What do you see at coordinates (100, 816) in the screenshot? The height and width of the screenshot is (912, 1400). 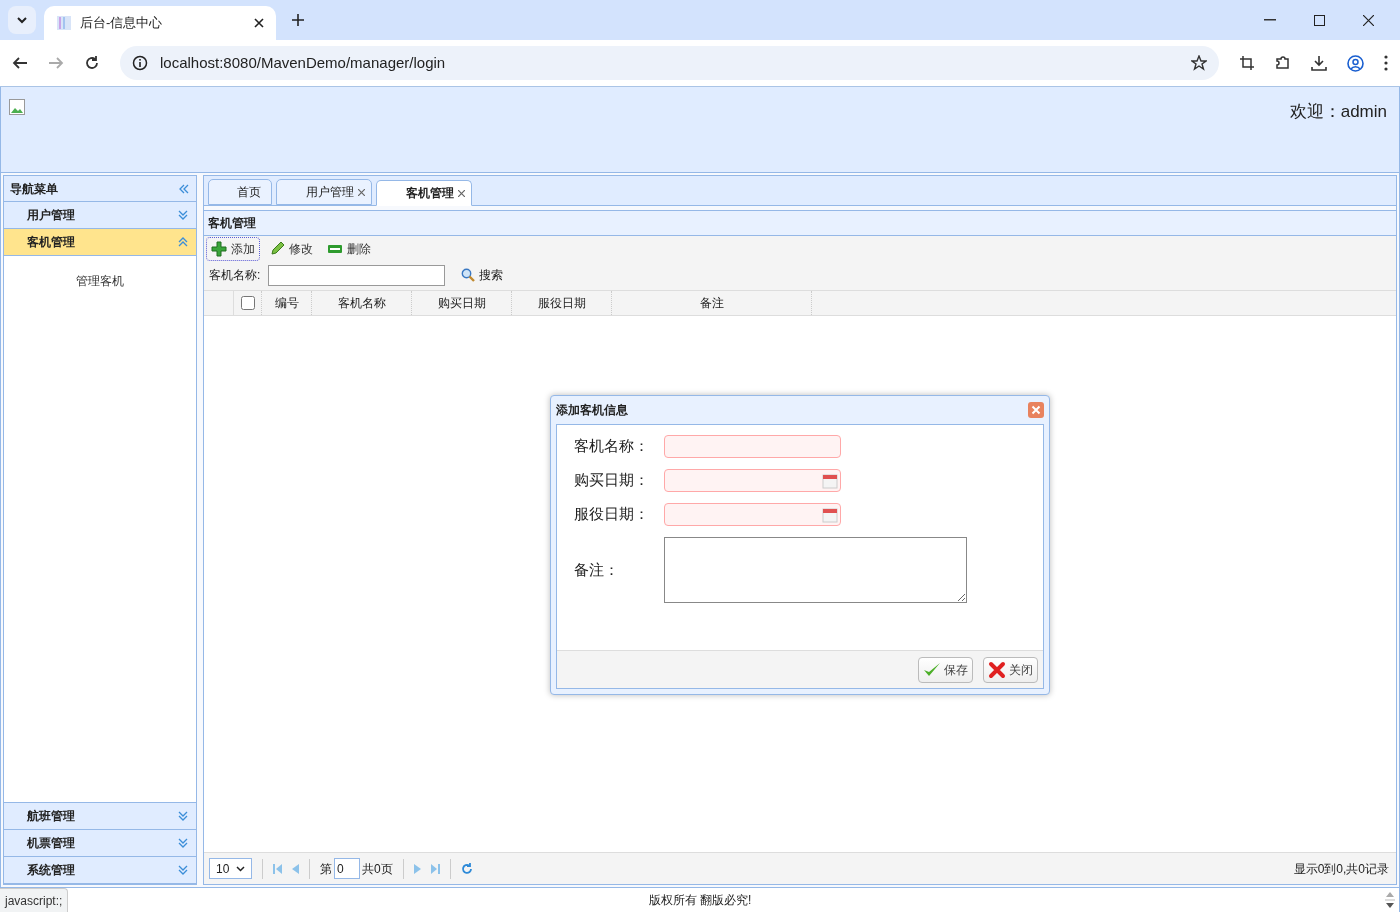 I see `accordion-header: 航班管理` at bounding box center [100, 816].